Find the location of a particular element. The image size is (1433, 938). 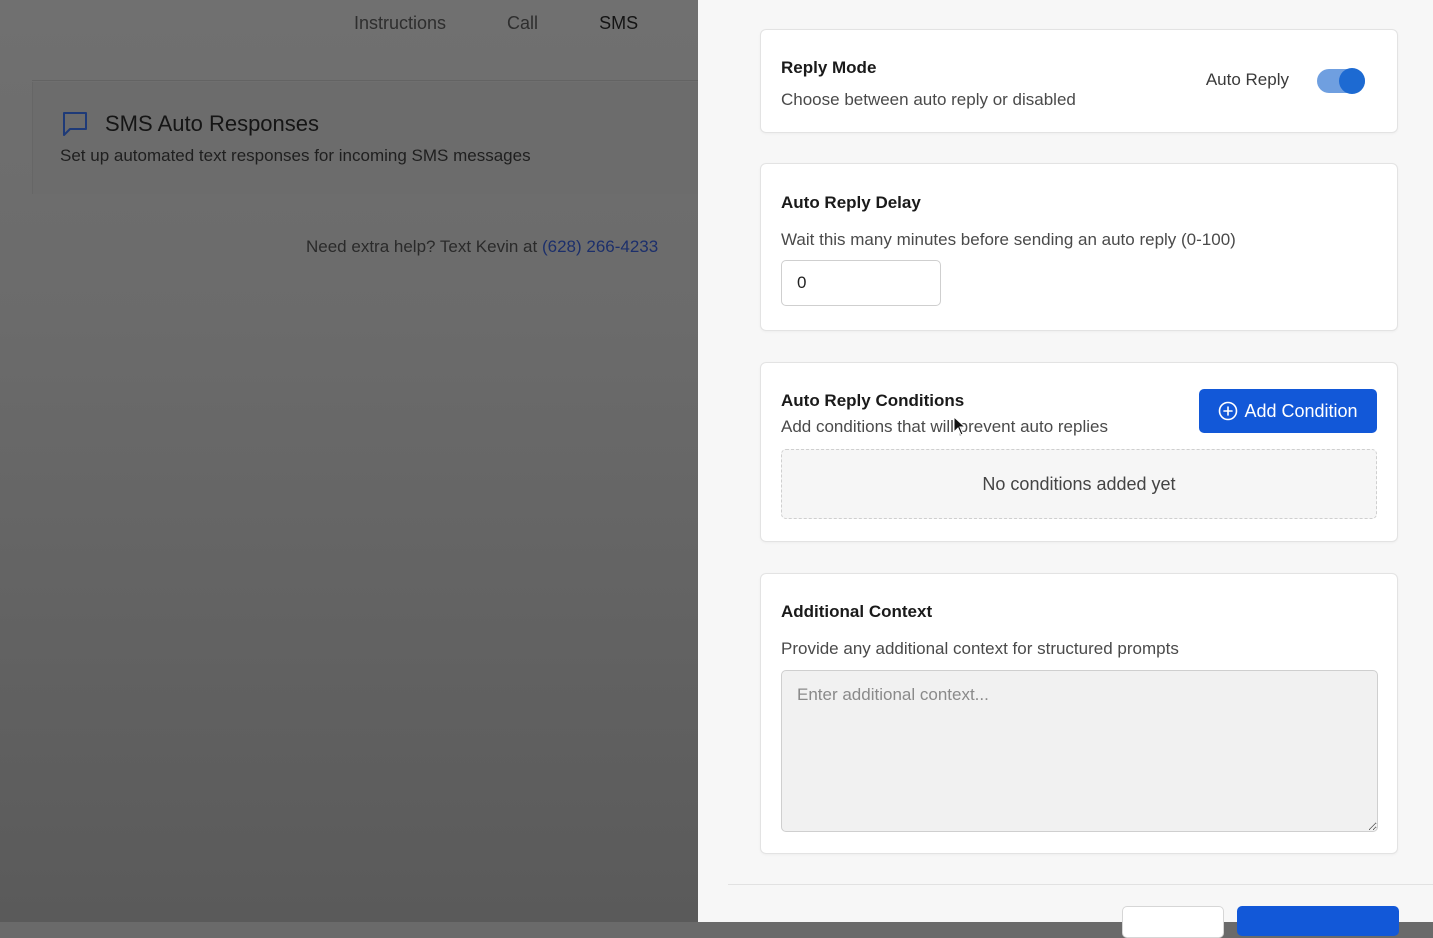

tab-divider is located at coordinates (365, 80).